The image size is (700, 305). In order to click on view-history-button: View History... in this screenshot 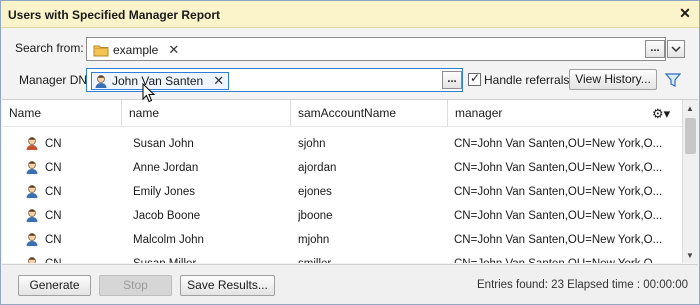, I will do `click(613, 79)`.